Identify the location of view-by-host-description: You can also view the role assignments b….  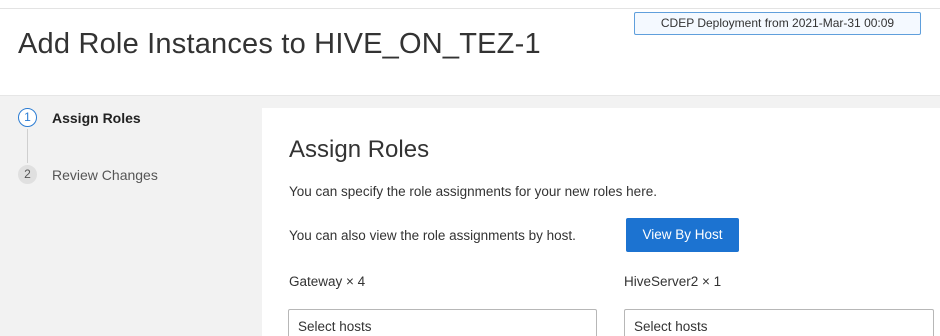
(432, 235).